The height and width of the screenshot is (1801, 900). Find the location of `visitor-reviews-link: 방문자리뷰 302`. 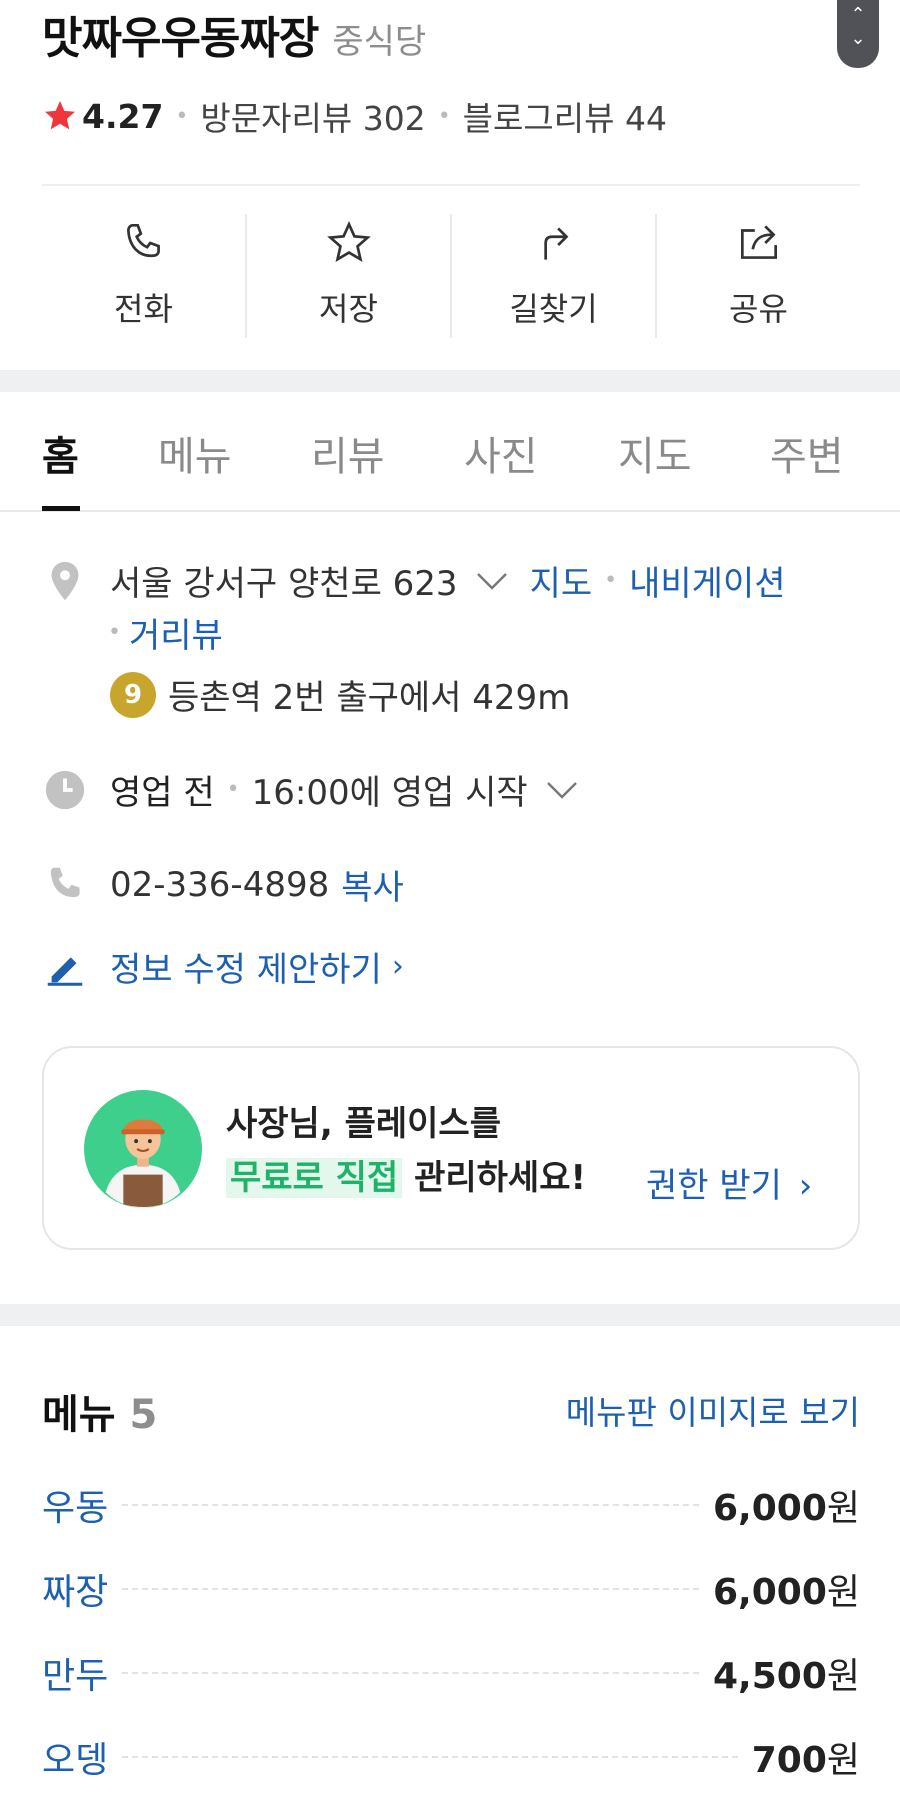

visitor-reviews-link: 방문자리뷰 302 is located at coordinates (312, 116).